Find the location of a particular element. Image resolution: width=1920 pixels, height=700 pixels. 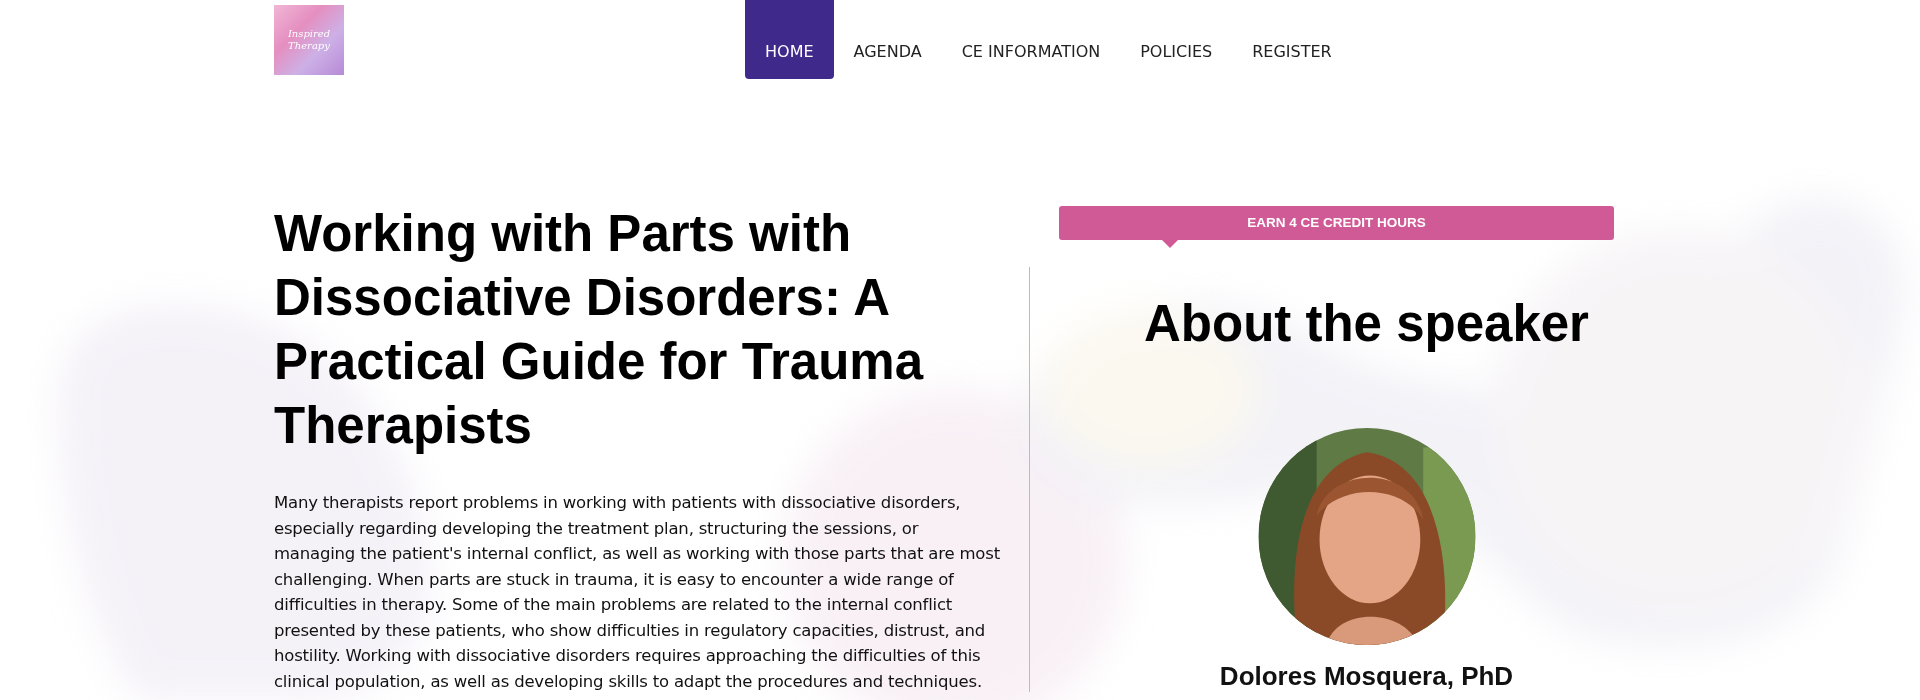

credit-banner: EARN 4 CE CREDIT HOURS is located at coordinates (1336, 223).